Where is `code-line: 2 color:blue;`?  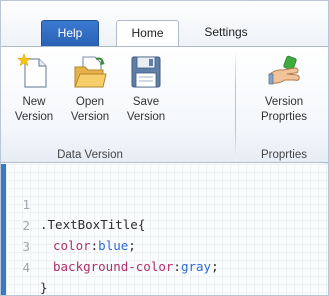 code-line: 2 color:blue; is located at coordinates (70, 224).